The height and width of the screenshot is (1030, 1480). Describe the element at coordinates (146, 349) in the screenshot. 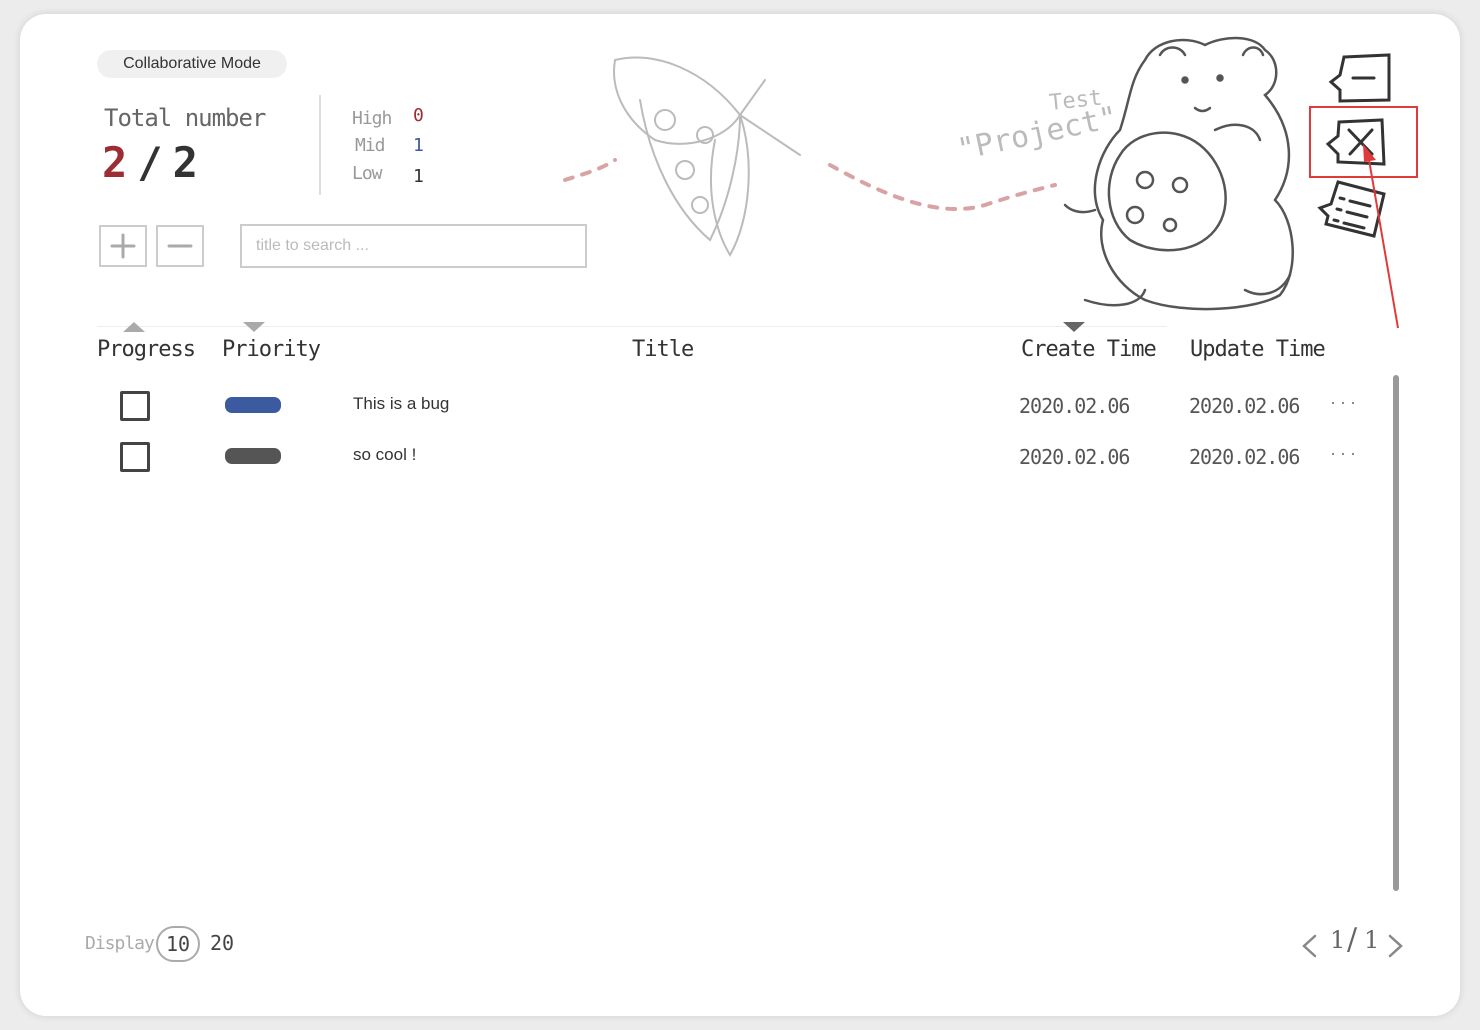

I see `column-header-progress: Progress` at that location.